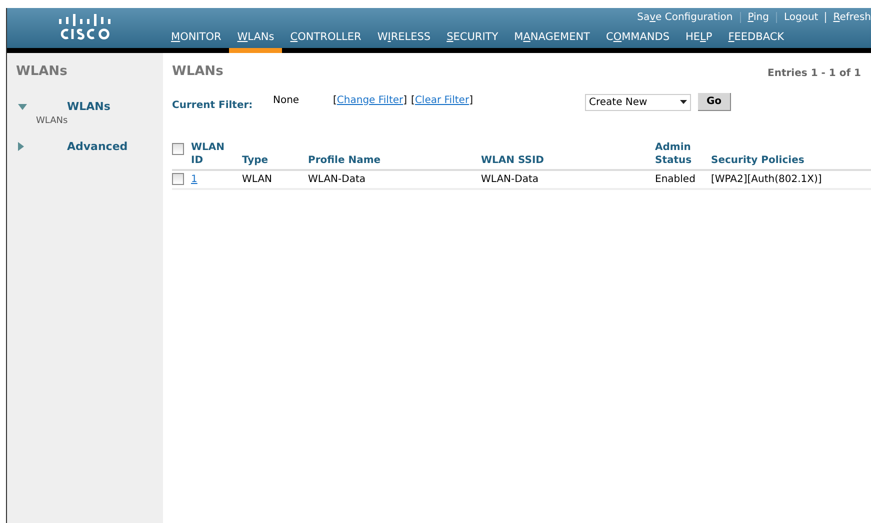 This screenshot has height=523, width=871. What do you see at coordinates (814, 74) in the screenshot?
I see `entries-count: Entries 1 - 1 of 1` at bounding box center [814, 74].